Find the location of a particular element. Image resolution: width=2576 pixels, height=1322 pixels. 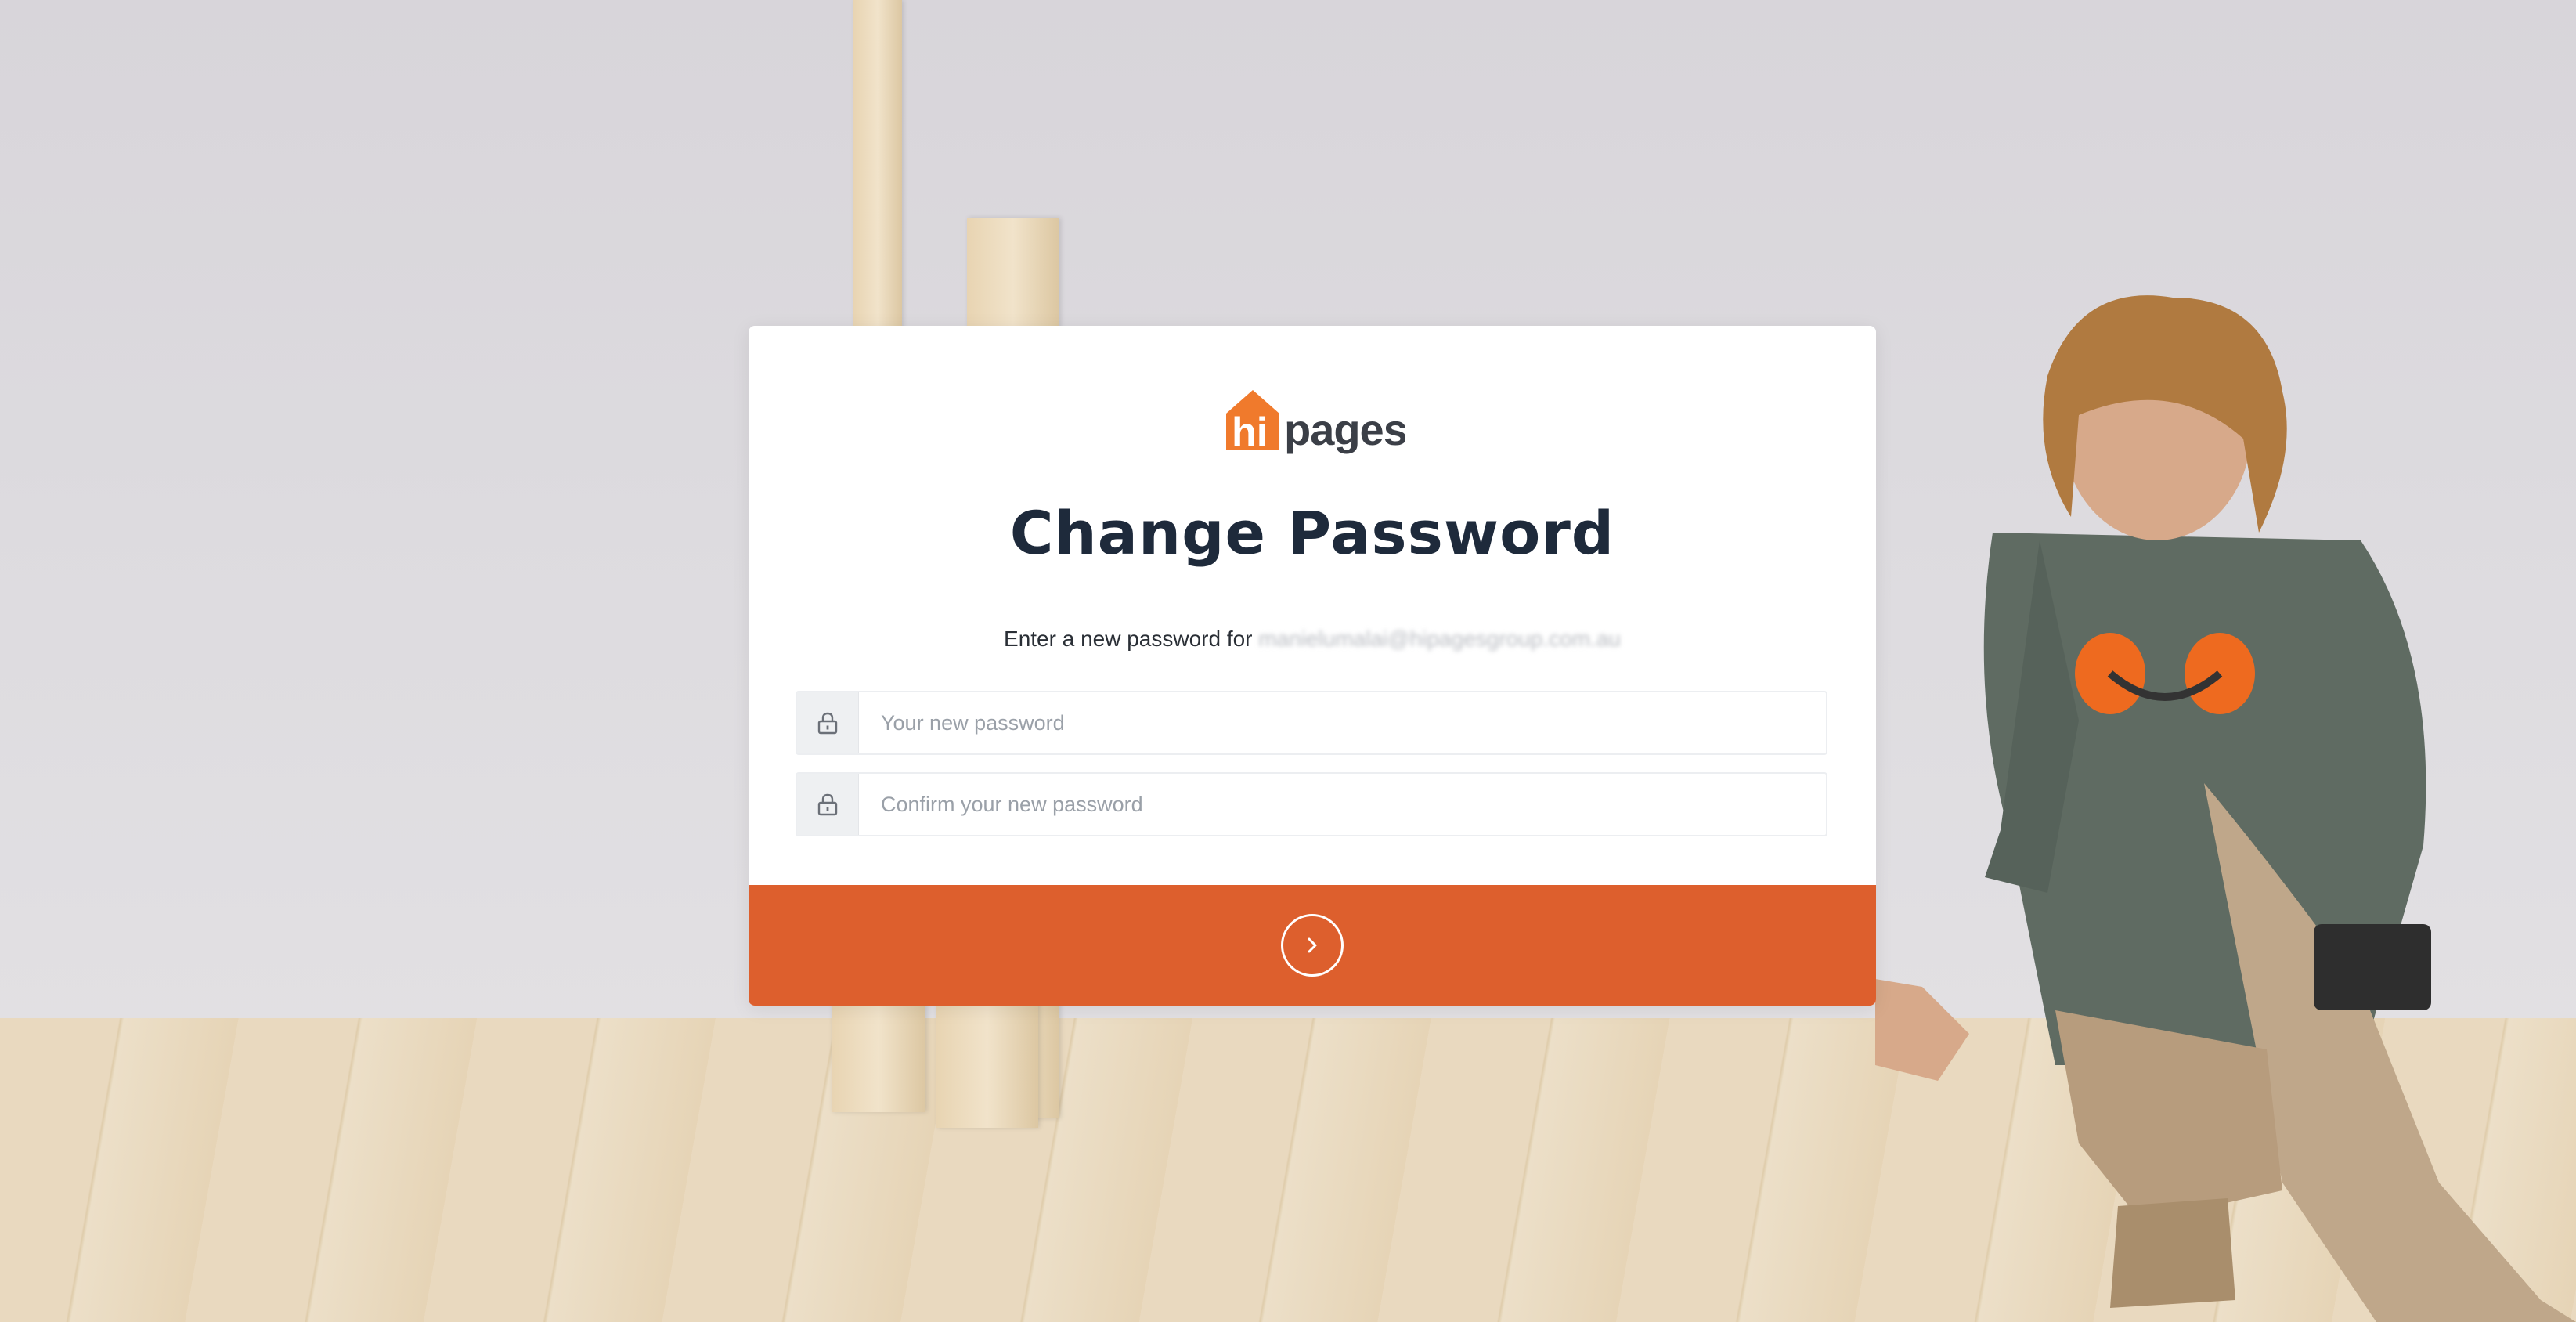

submit-circle is located at coordinates (1312, 945).